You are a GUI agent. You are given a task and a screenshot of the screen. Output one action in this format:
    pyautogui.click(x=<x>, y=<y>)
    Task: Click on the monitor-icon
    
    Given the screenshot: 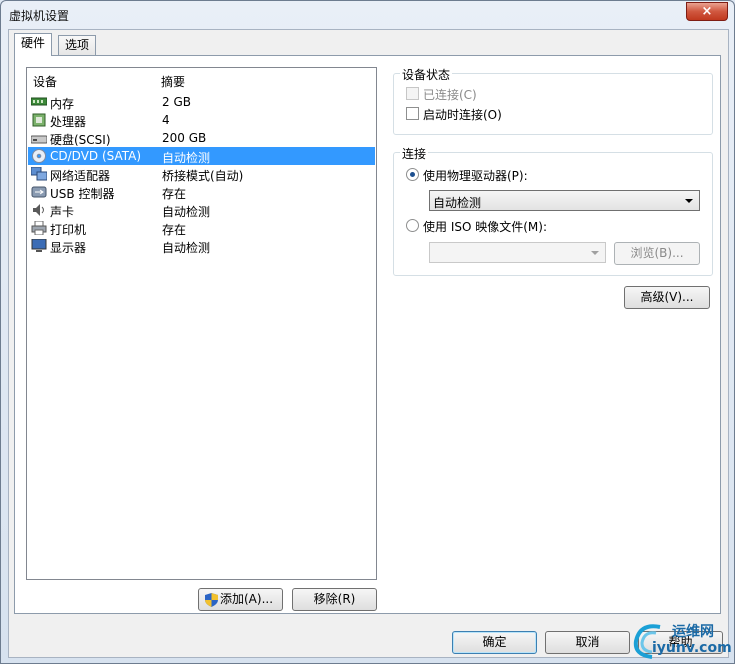 What is the action you would take?
    pyautogui.click(x=39, y=245)
    